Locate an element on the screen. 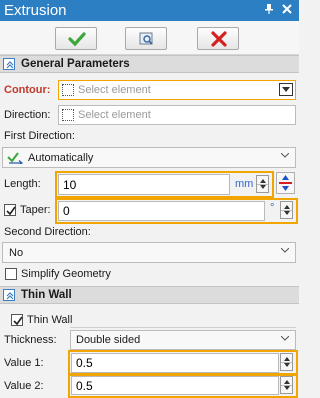 The image size is (320, 398). value2-label: Value 2: is located at coordinates (24, 386).